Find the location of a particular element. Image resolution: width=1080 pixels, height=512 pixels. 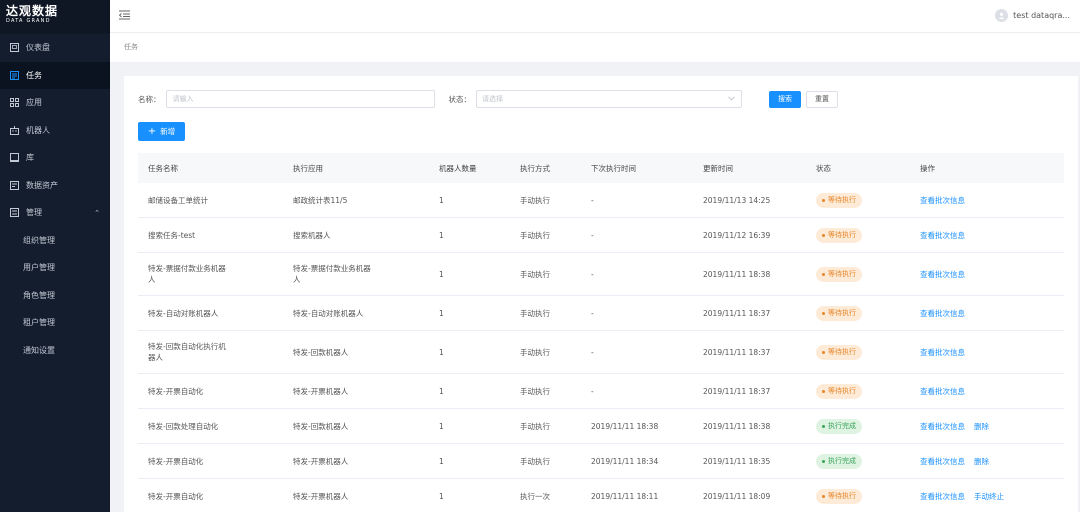

actions-cell: 查看批次信息 手动终止 is located at coordinates (987, 496).